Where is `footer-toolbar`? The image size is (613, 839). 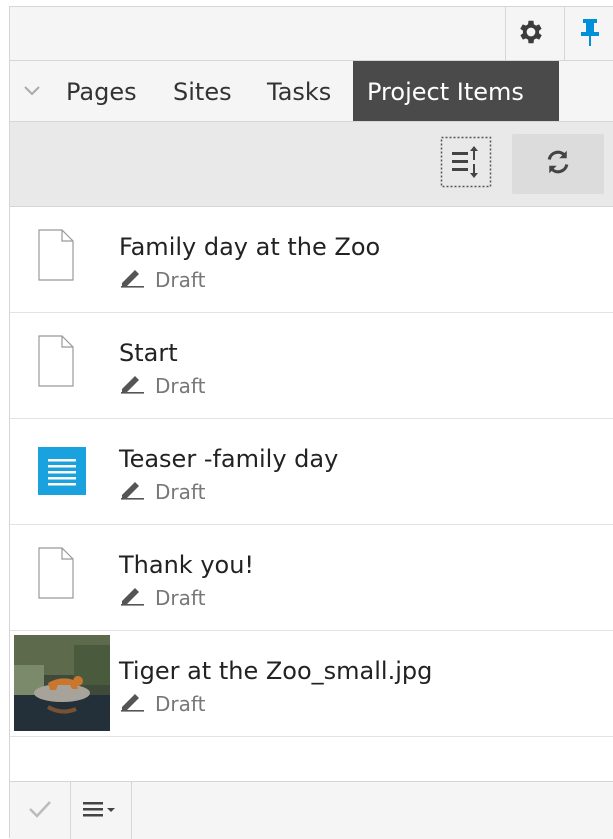
footer-toolbar is located at coordinates (311, 810).